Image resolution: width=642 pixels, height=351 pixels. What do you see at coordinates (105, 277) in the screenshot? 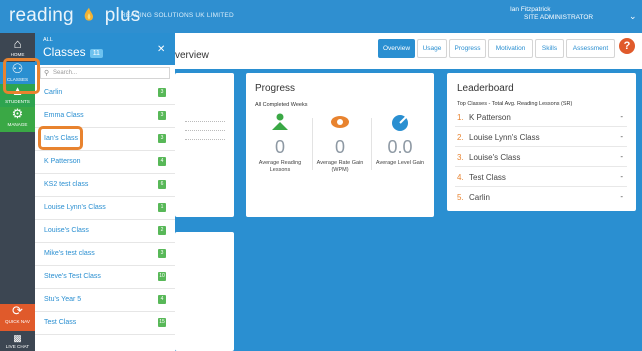
I see `class-item-steves-test: Steve's Test Class 10` at bounding box center [105, 277].